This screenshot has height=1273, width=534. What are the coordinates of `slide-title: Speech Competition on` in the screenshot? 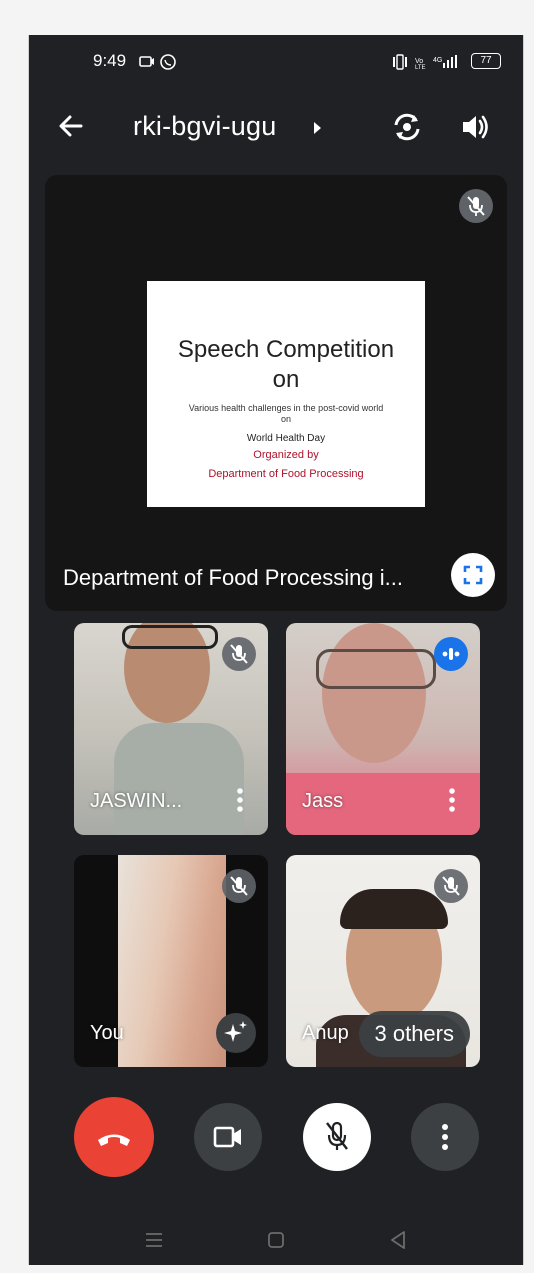 It's located at (286, 365).